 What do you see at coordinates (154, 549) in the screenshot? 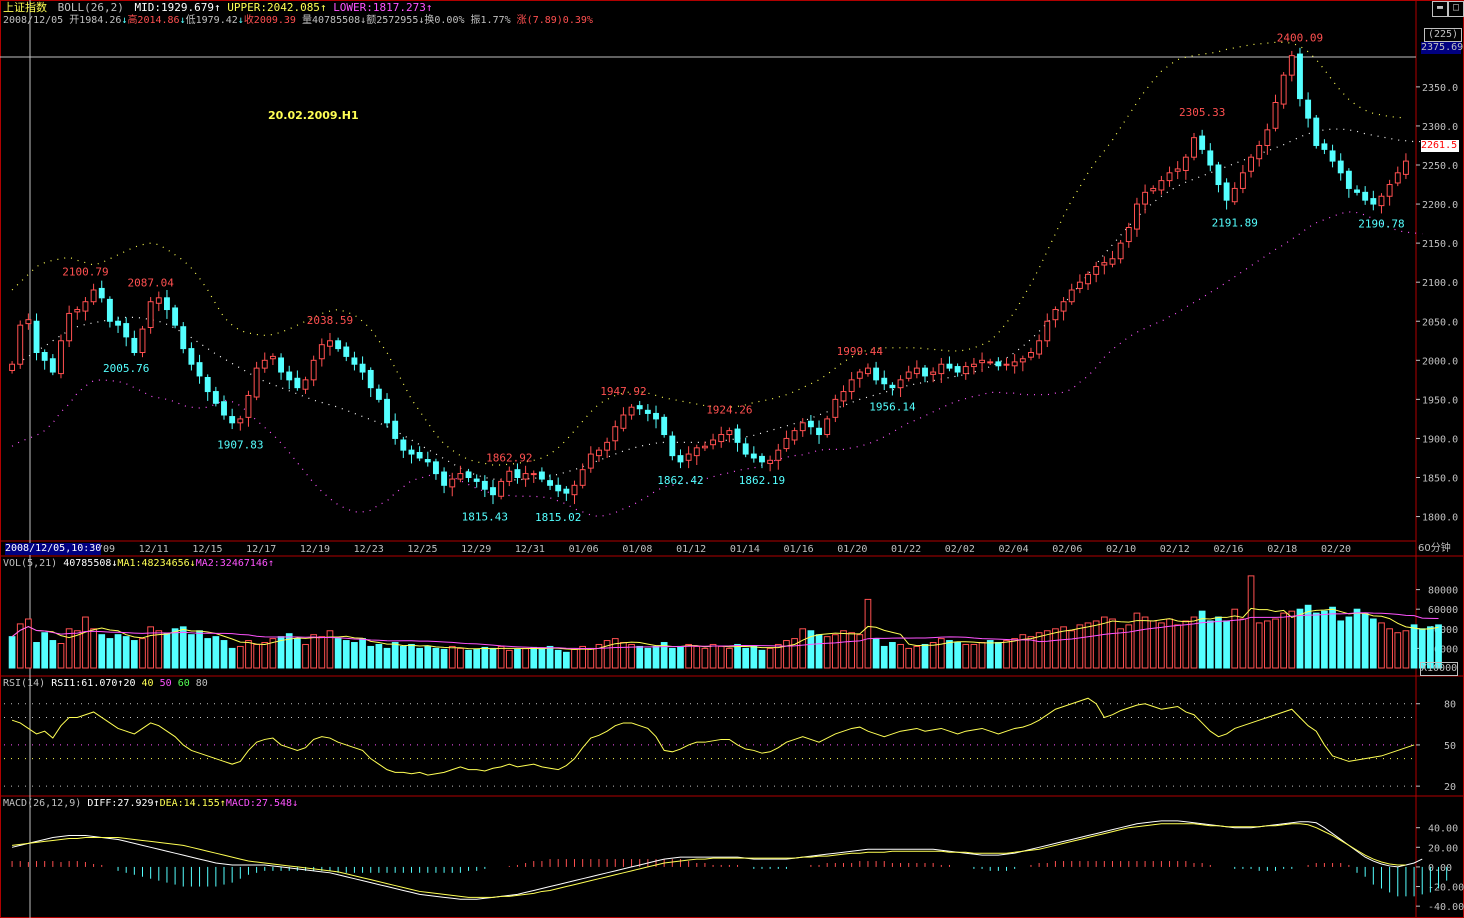
I see `x-tick-label: 12/11` at bounding box center [154, 549].